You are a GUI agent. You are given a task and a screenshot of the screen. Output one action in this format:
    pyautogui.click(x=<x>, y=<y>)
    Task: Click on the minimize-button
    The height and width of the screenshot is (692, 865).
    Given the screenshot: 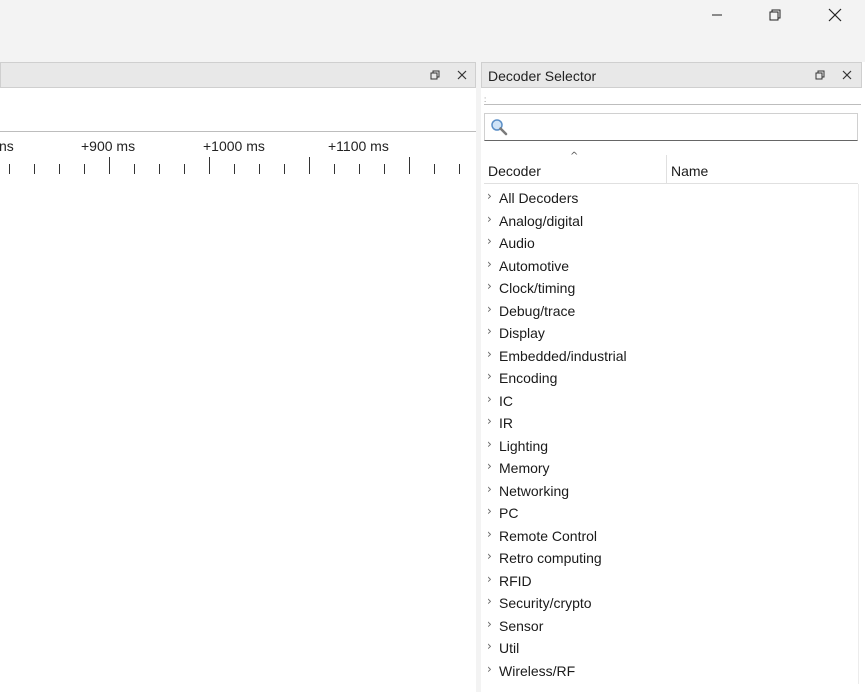 What is the action you would take?
    pyautogui.click(x=717, y=15)
    